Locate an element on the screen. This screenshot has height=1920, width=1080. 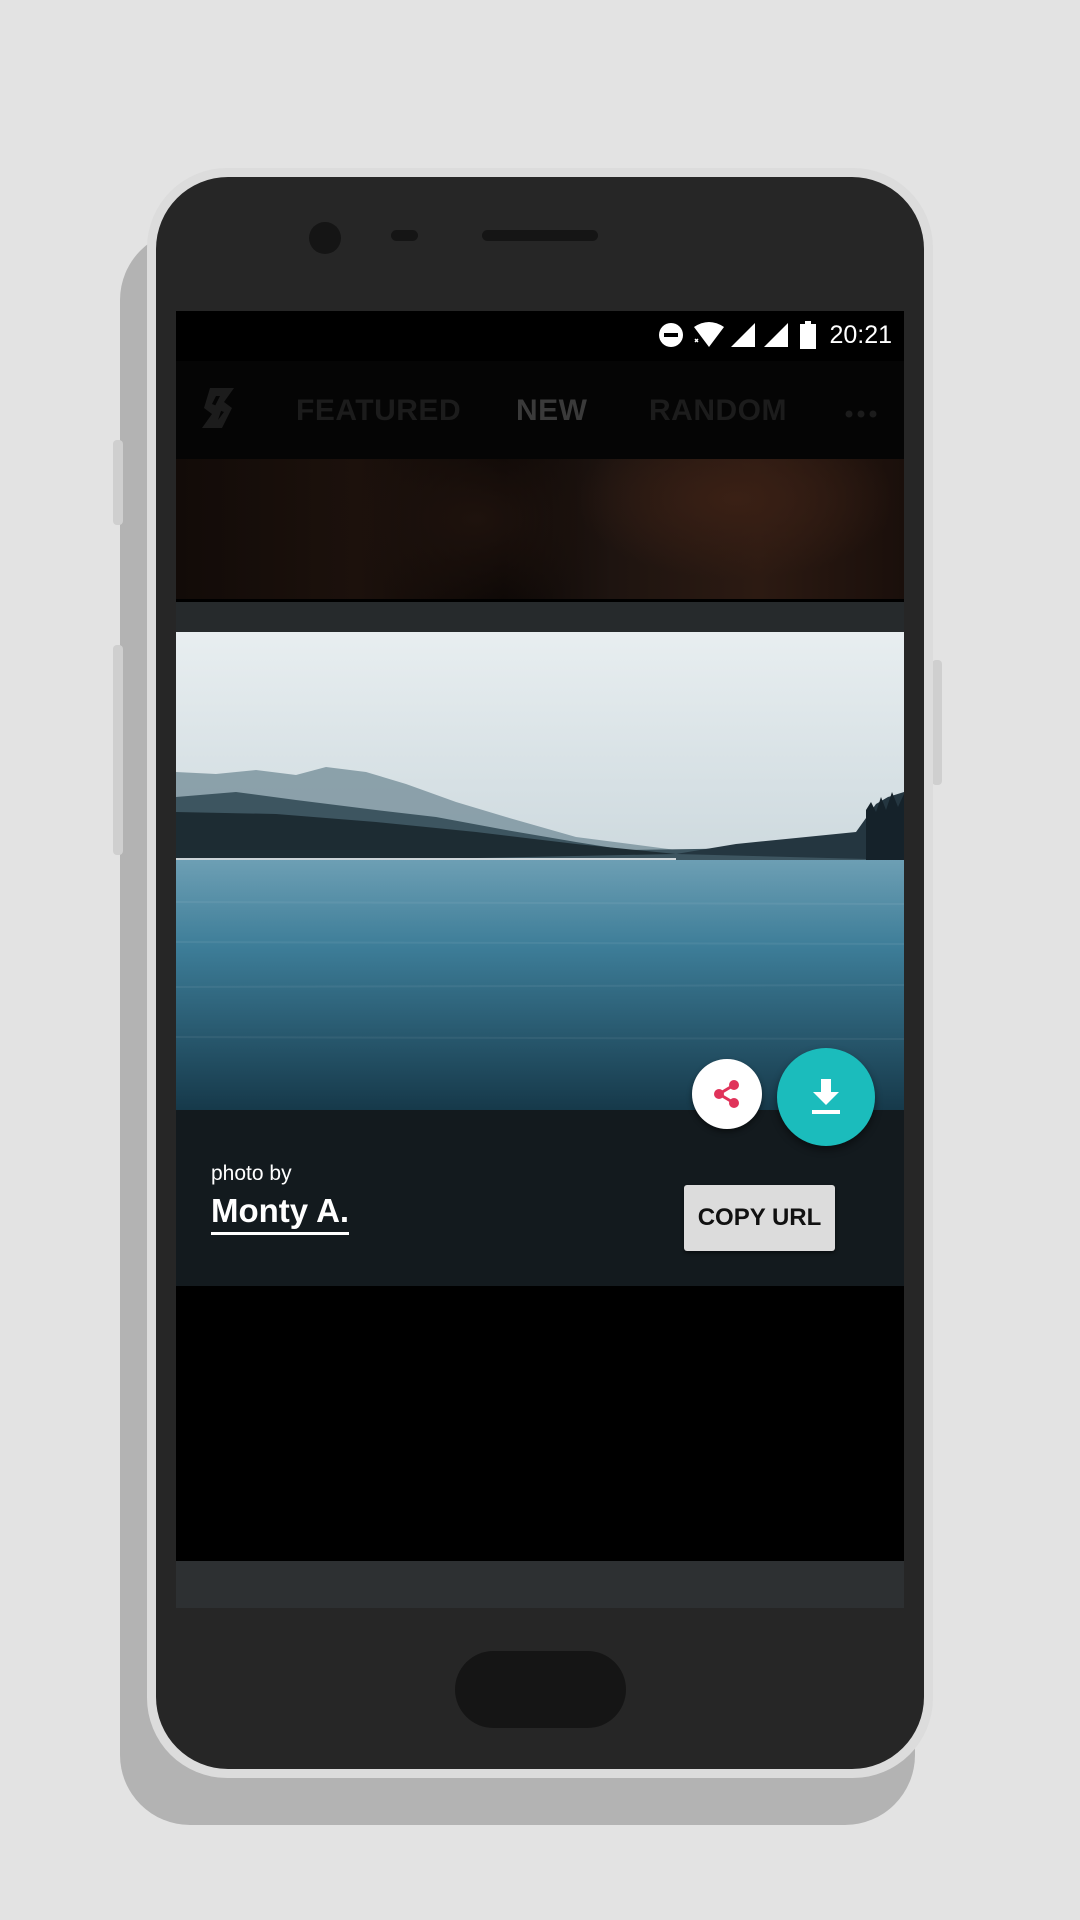
download-button is located at coordinates (826, 1097).